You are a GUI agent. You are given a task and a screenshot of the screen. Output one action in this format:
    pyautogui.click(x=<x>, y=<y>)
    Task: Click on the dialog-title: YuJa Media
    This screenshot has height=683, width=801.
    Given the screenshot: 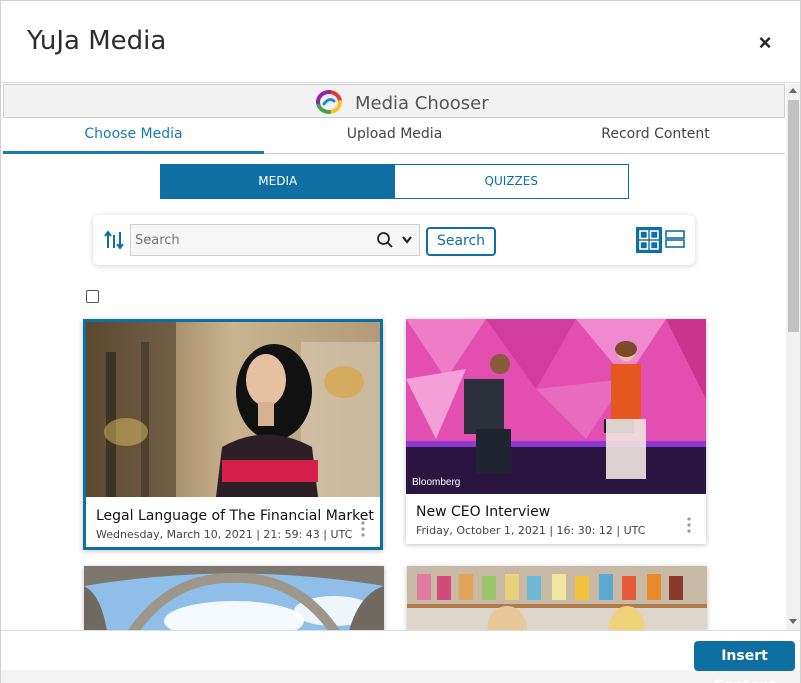 What is the action you would take?
    pyautogui.click(x=97, y=41)
    